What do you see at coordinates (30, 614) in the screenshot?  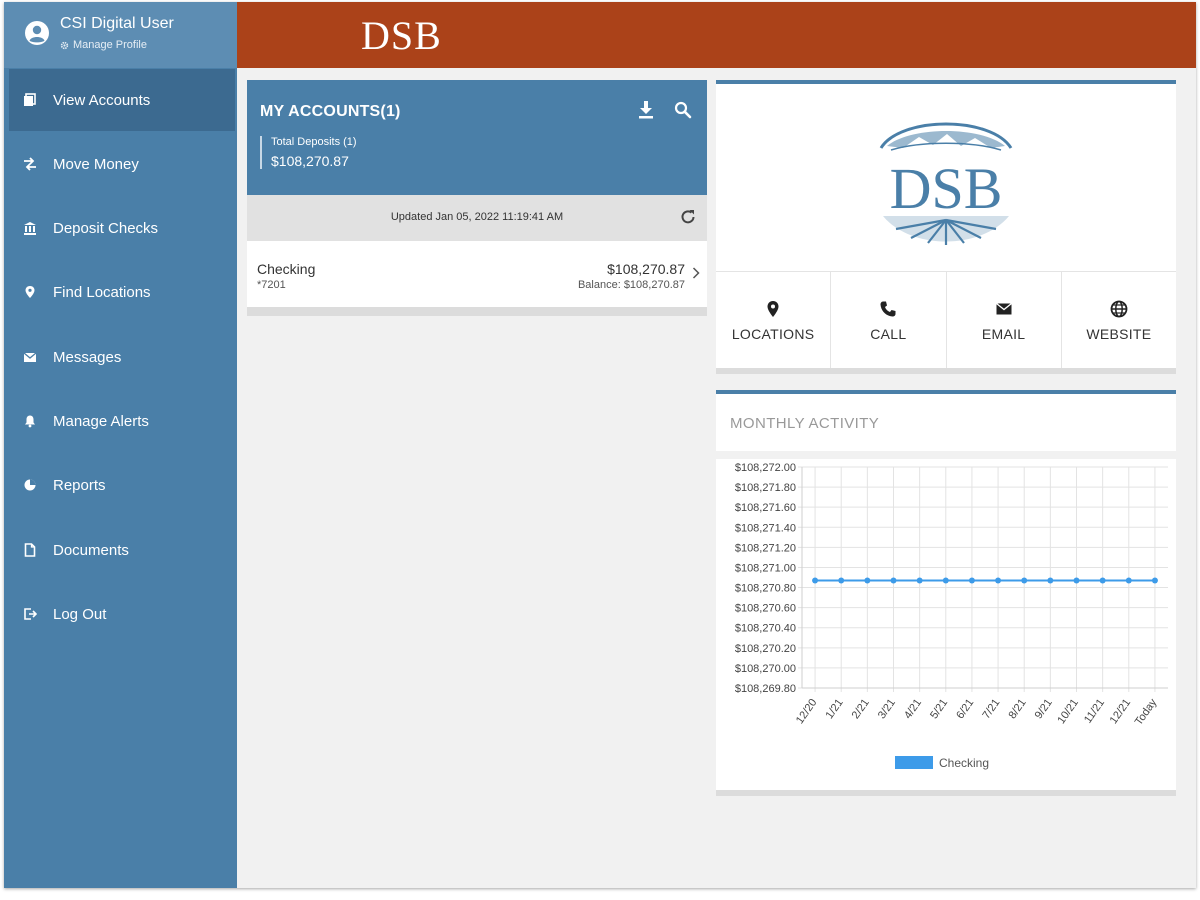 I see `logout-icon` at bounding box center [30, 614].